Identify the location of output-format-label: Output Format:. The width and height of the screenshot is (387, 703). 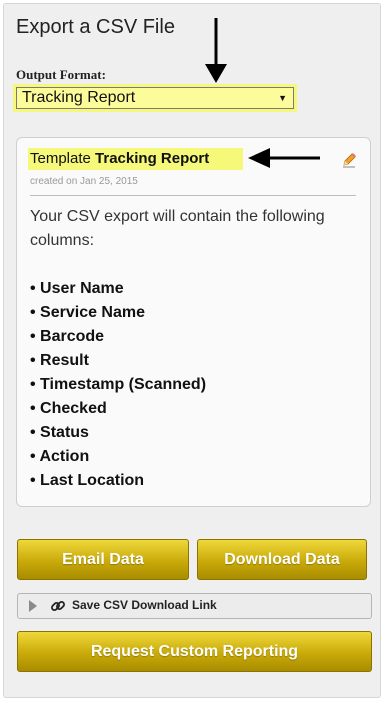
(61, 74).